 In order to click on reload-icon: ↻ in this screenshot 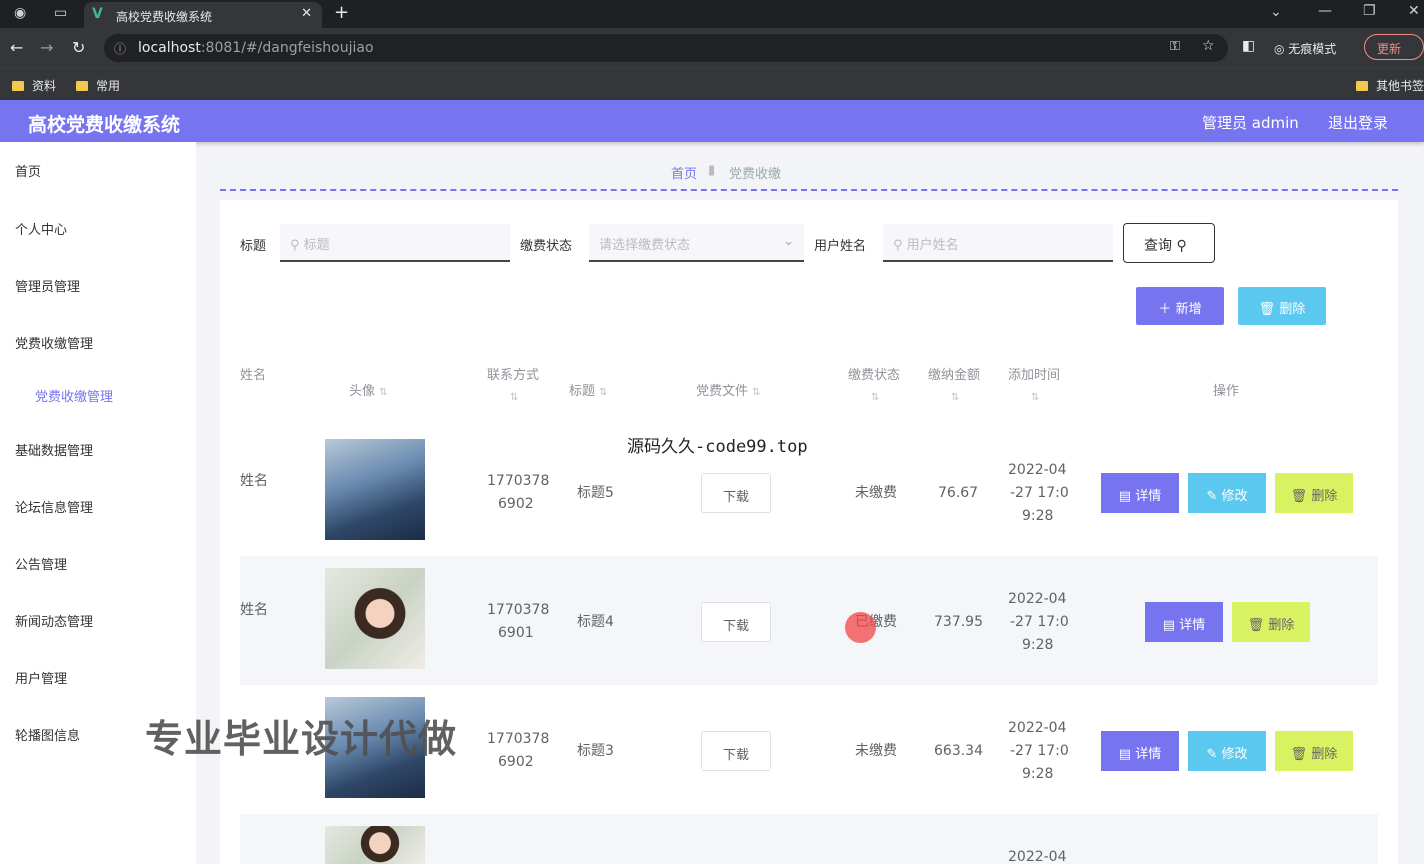, I will do `click(78, 47)`.